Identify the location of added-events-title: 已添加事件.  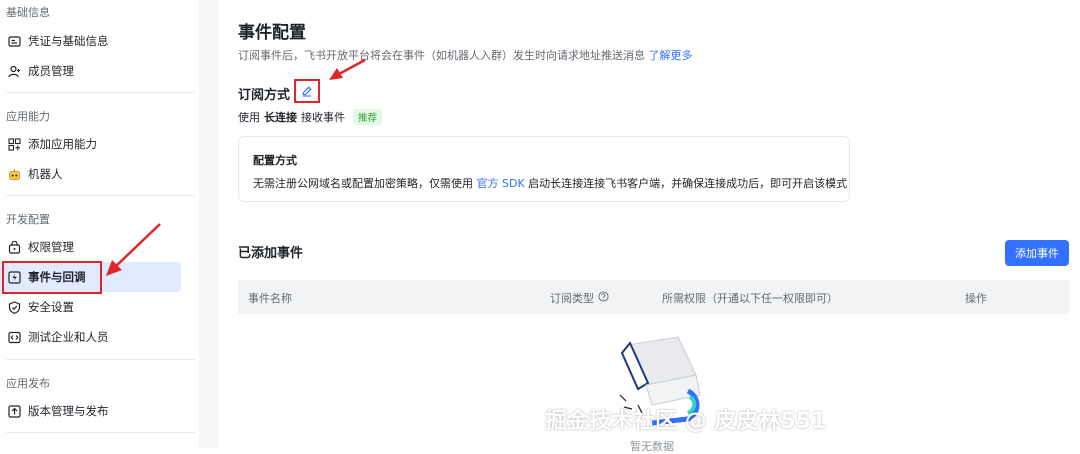
(271, 253).